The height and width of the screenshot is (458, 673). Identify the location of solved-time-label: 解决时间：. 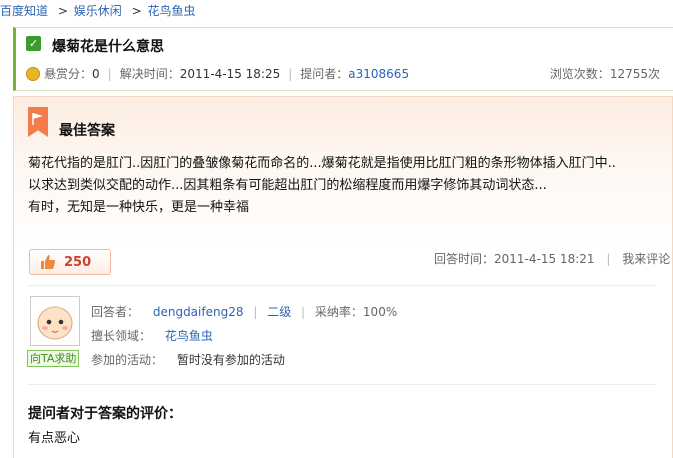
(149, 74).